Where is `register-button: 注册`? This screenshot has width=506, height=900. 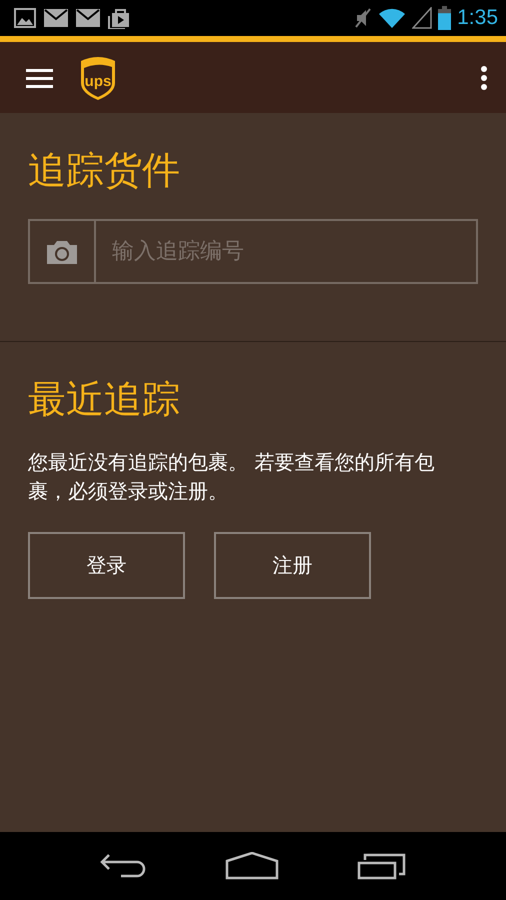 register-button: 注册 is located at coordinates (292, 565).